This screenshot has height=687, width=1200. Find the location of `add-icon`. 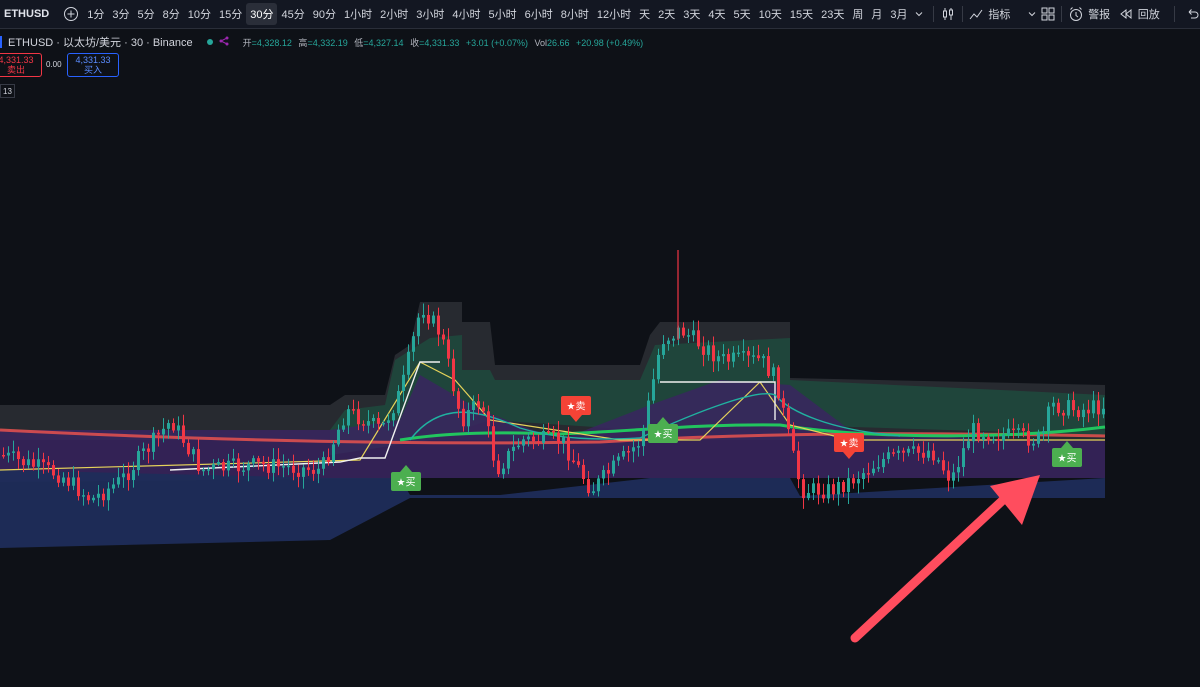

add-icon is located at coordinates (71, 14).